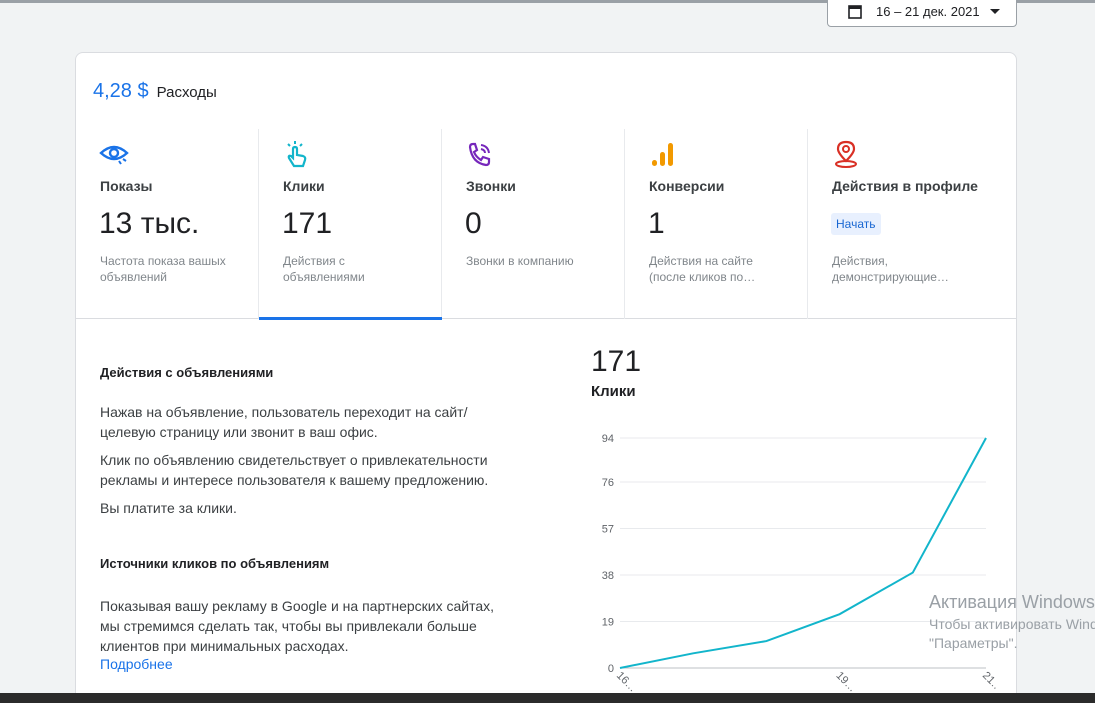 This screenshot has height=703, width=1095. Describe the element at coordinates (121, 91) in the screenshot. I see `spend-amount: 4,28 $` at that location.